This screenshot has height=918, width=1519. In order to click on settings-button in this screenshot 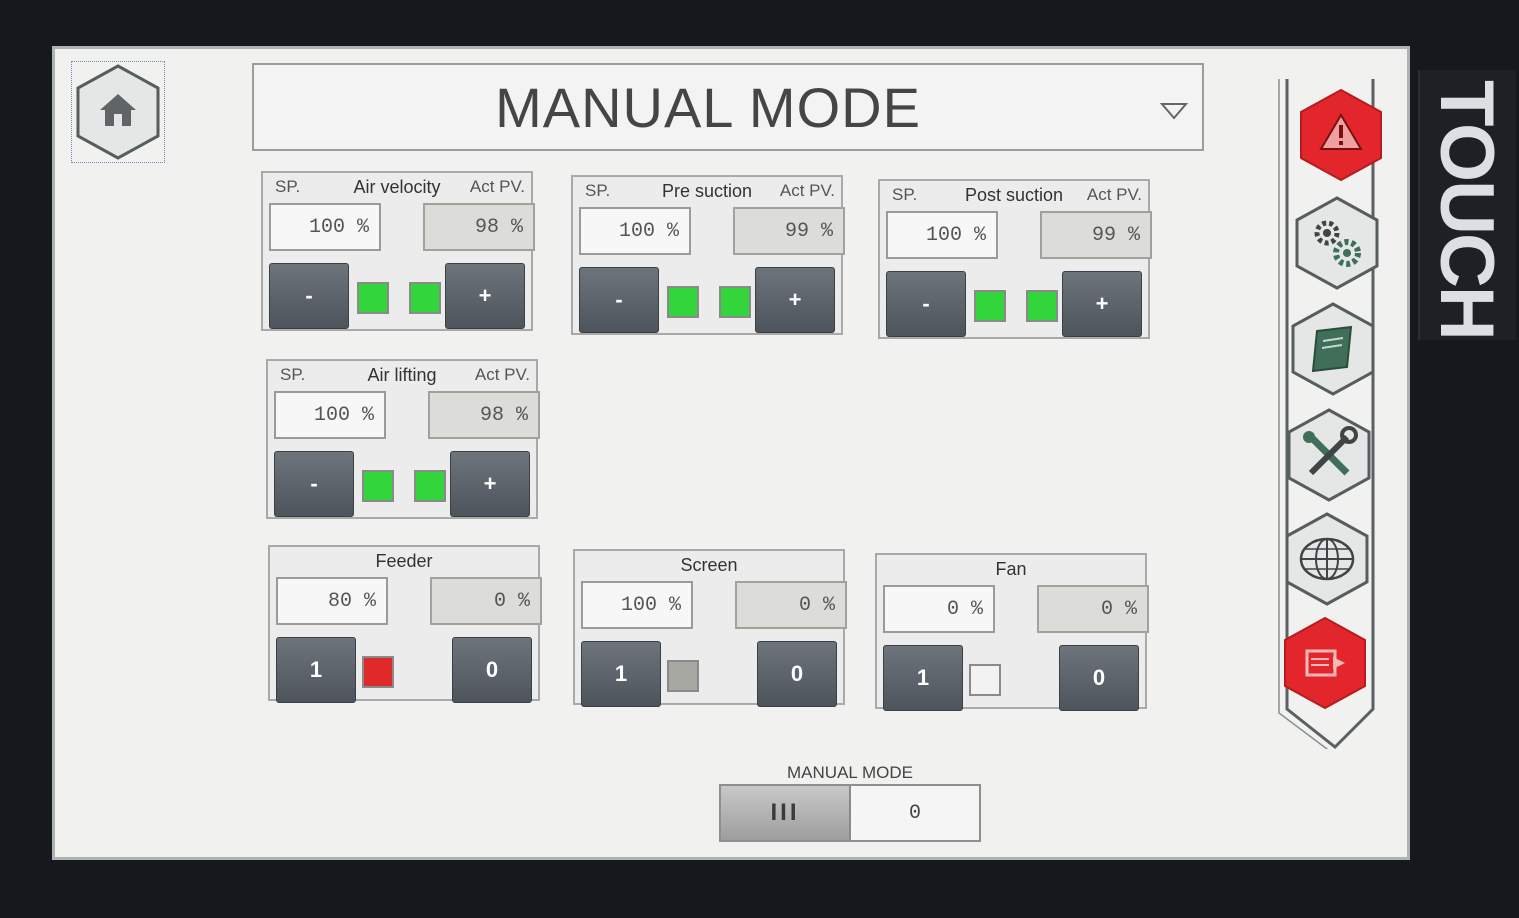, I will do `click(1337, 243)`.